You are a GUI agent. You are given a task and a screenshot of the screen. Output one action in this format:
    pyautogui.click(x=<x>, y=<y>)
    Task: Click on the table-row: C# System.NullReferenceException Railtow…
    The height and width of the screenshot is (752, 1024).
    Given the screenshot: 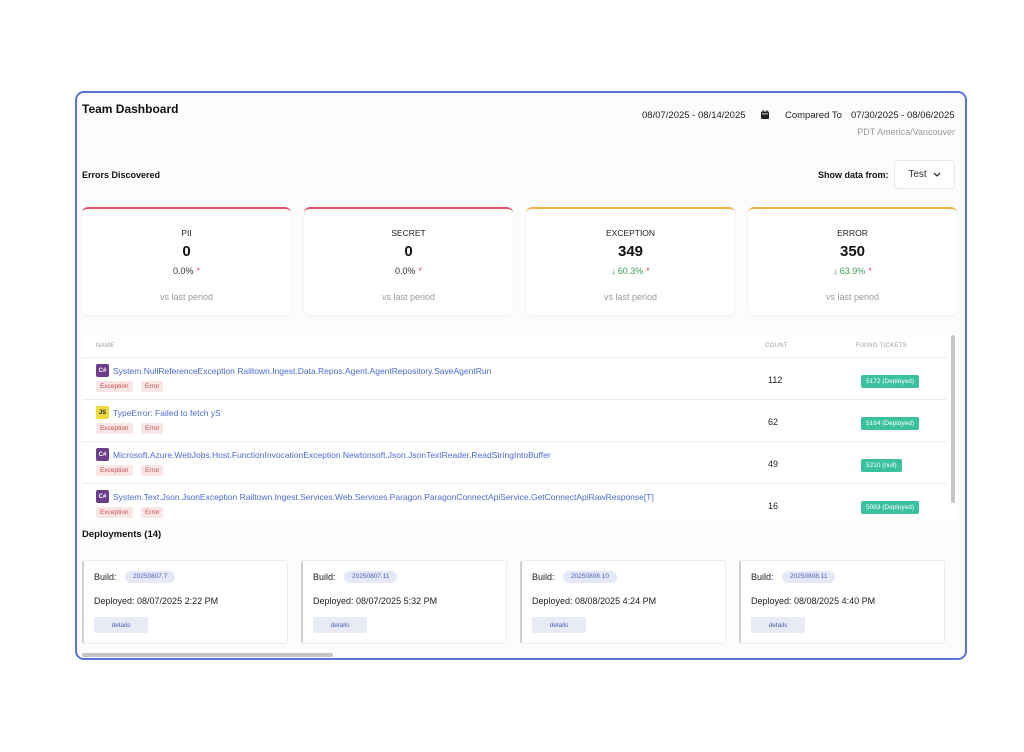 What is the action you would take?
    pyautogui.click(x=514, y=378)
    